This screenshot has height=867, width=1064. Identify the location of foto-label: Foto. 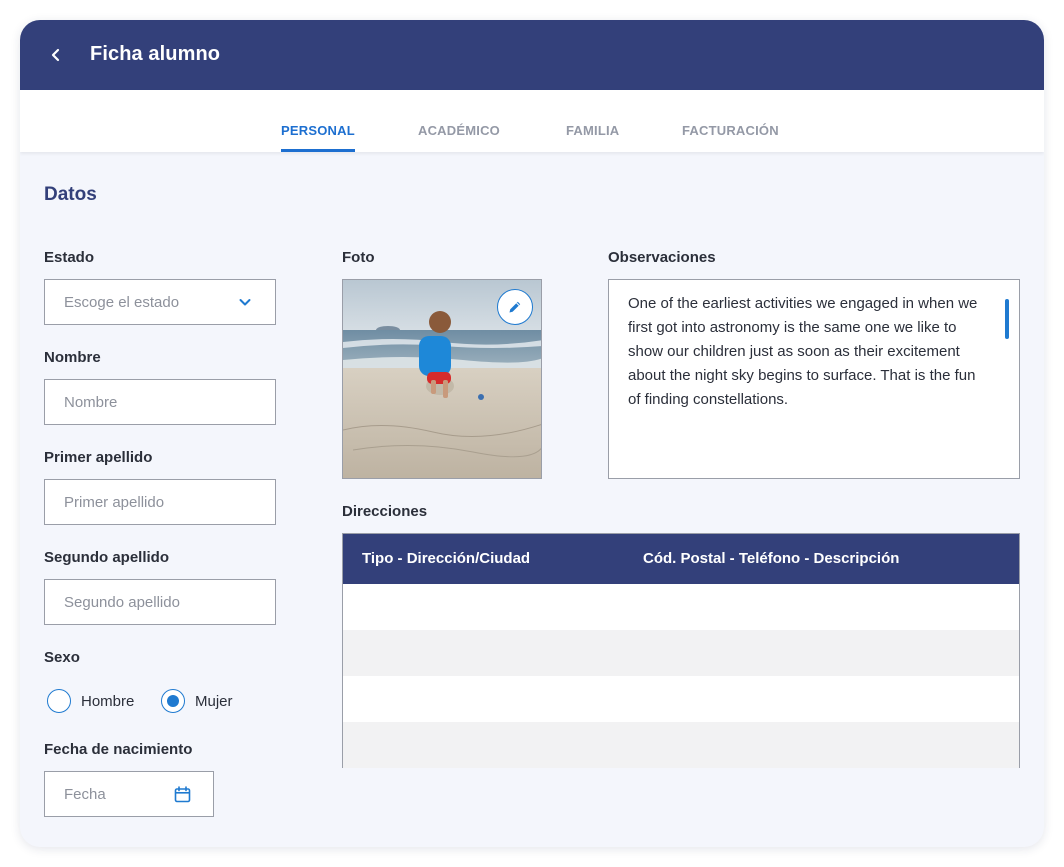
(358, 257).